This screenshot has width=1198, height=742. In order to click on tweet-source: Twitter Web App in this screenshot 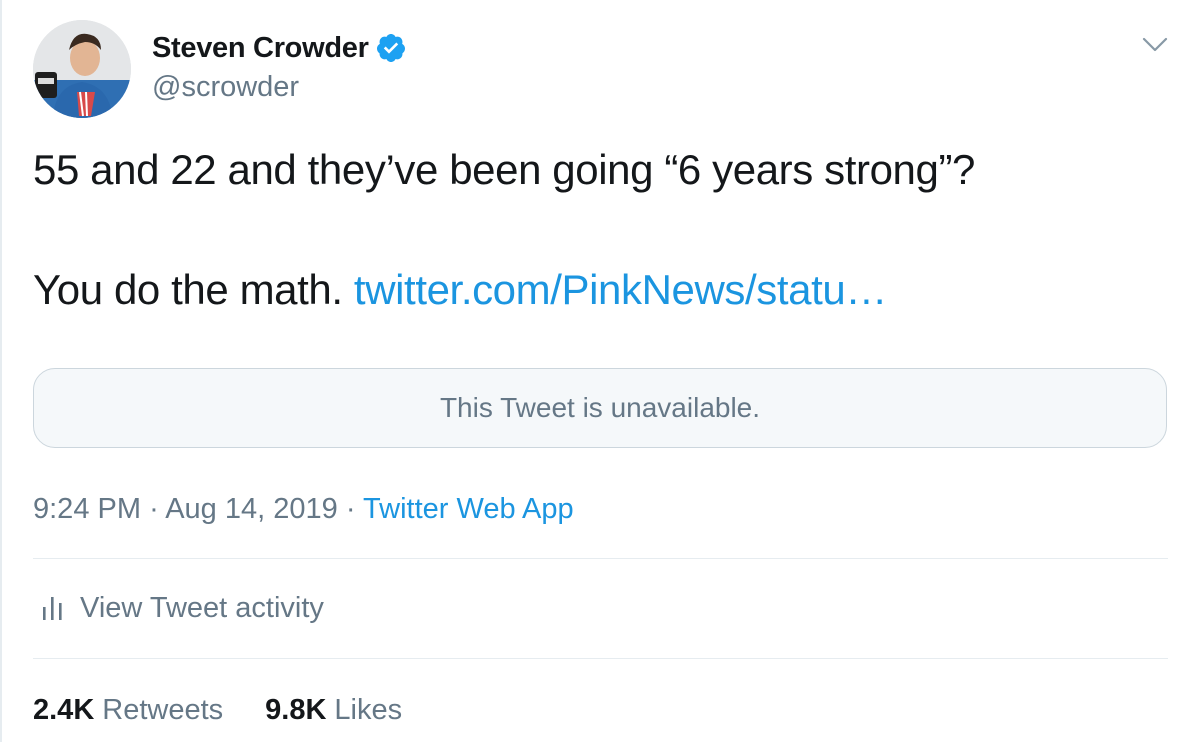, I will do `click(468, 509)`.